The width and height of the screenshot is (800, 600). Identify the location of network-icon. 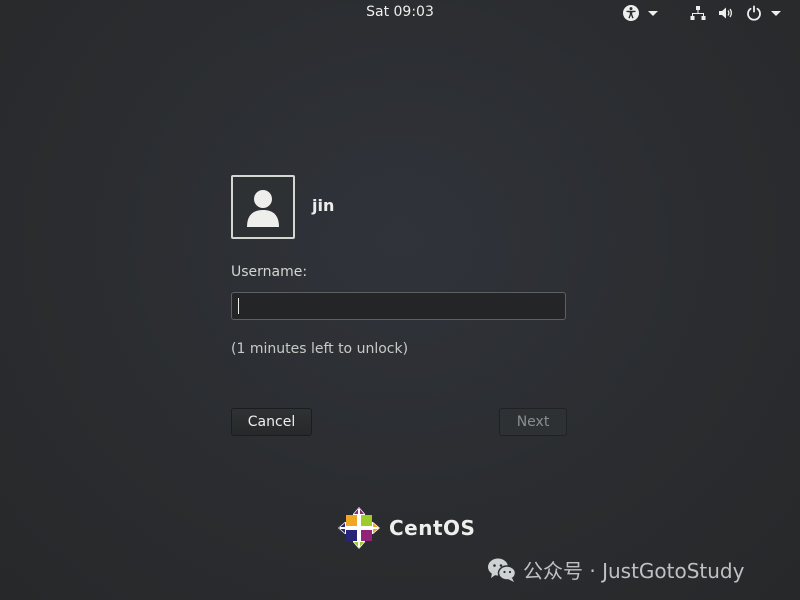
(698, 13).